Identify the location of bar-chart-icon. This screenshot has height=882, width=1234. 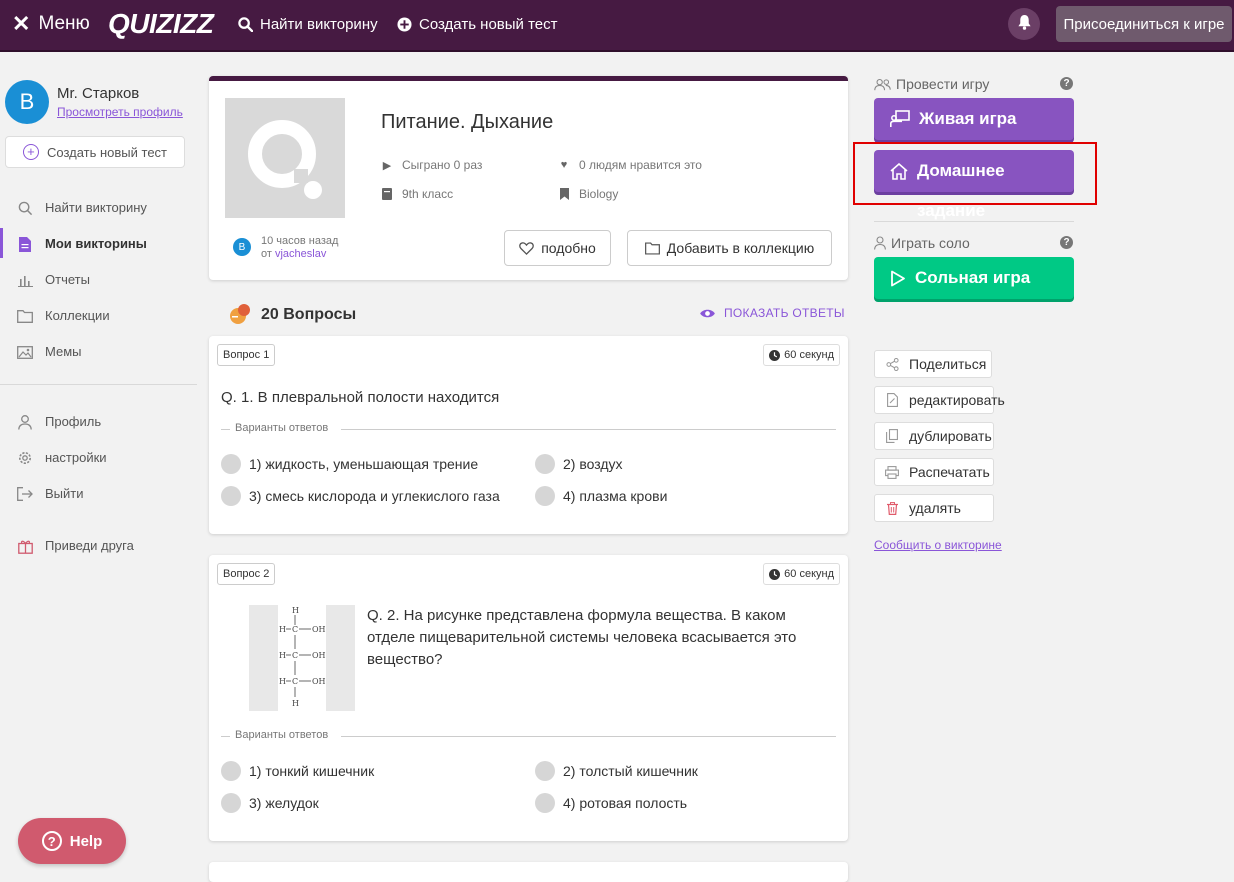
(25, 280).